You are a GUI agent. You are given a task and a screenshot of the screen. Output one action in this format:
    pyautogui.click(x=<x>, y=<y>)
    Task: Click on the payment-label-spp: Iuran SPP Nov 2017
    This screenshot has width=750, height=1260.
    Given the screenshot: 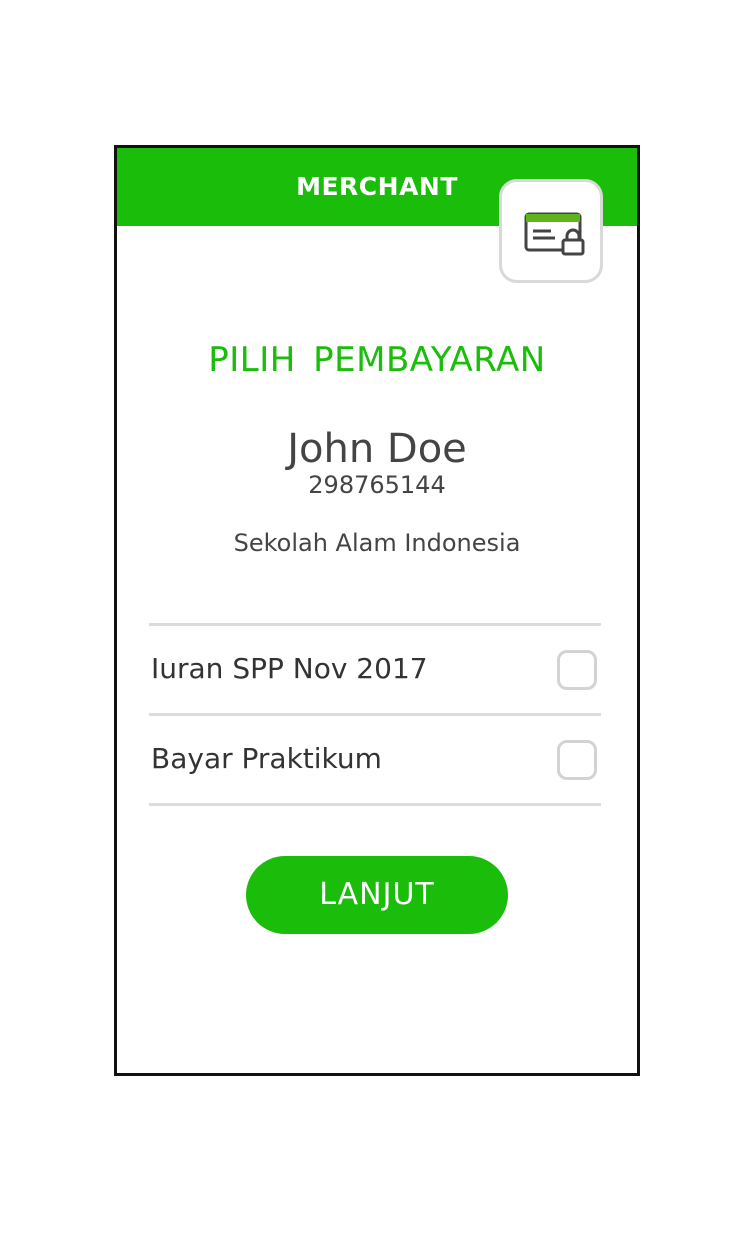 What is the action you would take?
    pyautogui.click(x=289, y=668)
    